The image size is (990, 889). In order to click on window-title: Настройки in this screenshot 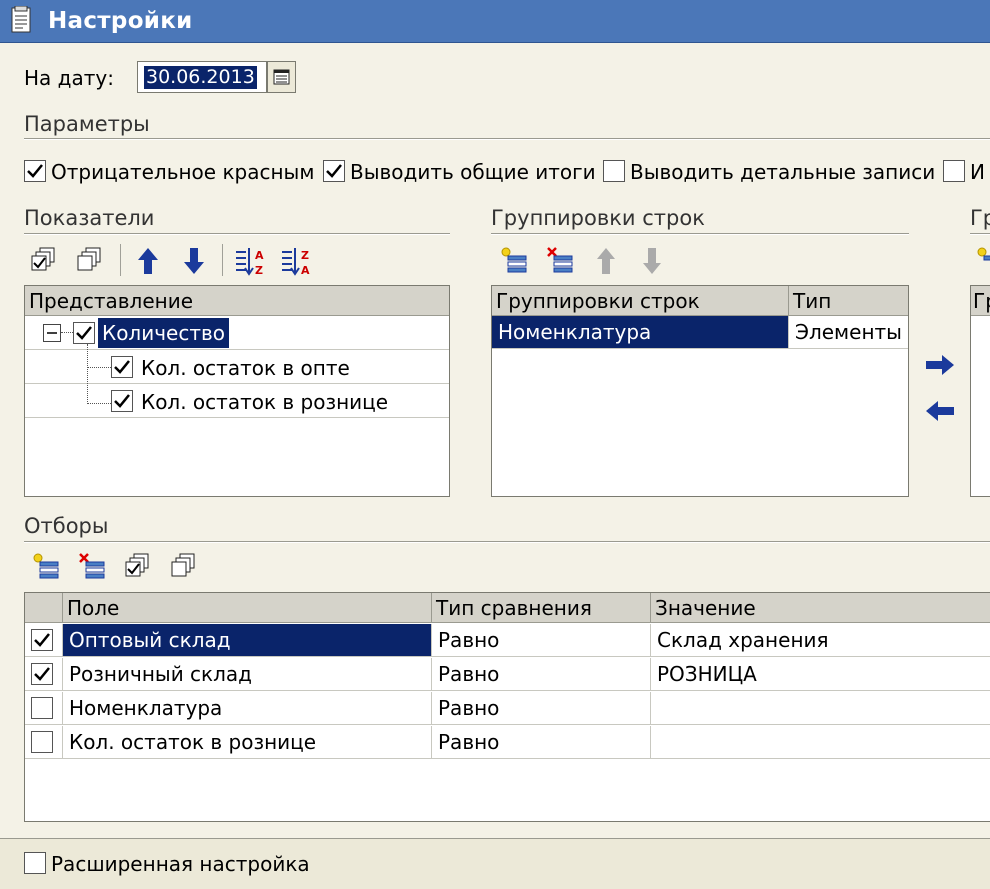, I will do `click(120, 21)`.